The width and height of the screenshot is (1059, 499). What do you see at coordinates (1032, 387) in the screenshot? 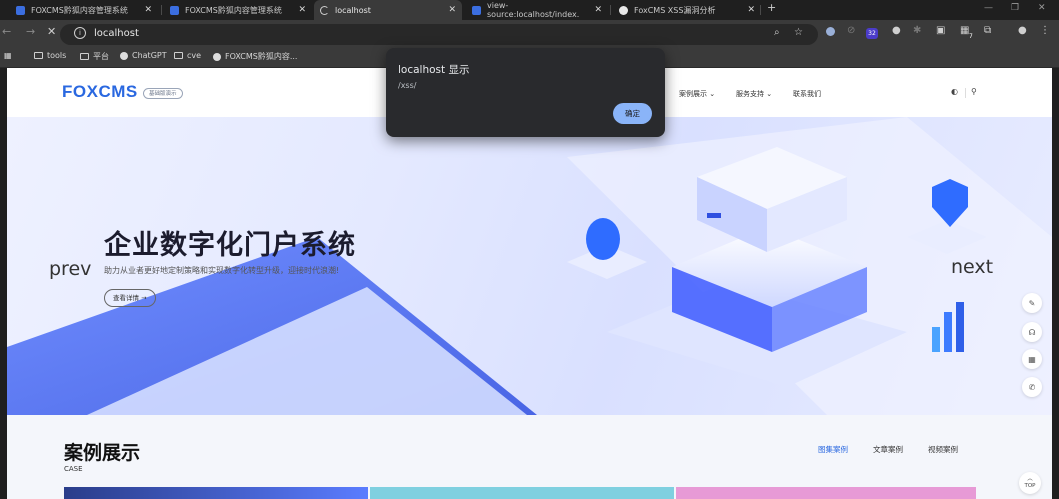
I see `phone-icon: ✆` at bounding box center [1032, 387].